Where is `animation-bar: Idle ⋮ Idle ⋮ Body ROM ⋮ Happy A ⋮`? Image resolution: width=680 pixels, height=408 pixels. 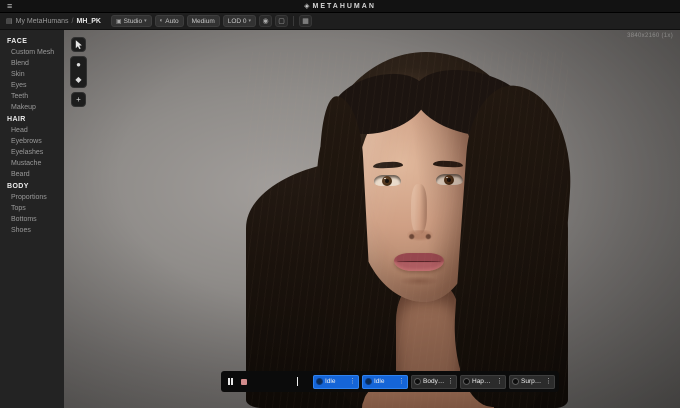
animation-bar: Idle ⋮ Idle ⋮ Body ROM ⋮ Happy A ⋮ is located at coordinates (390, 381).